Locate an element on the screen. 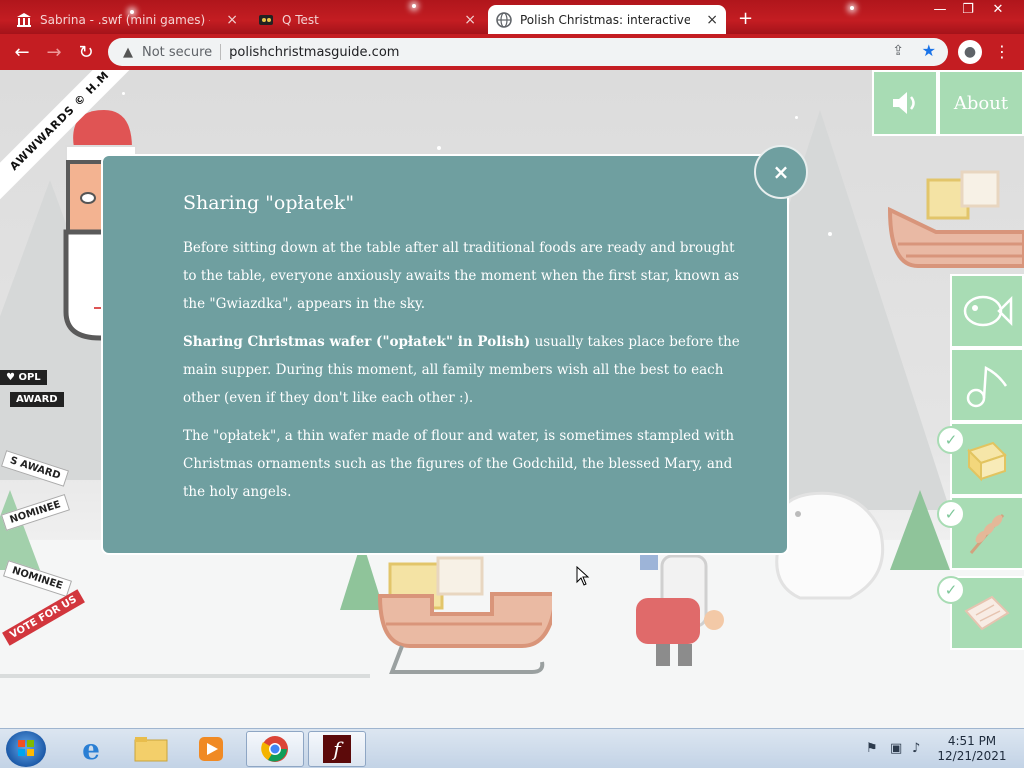  modal-title: Sharing "opłatek" is located at coordinates (269, 203).